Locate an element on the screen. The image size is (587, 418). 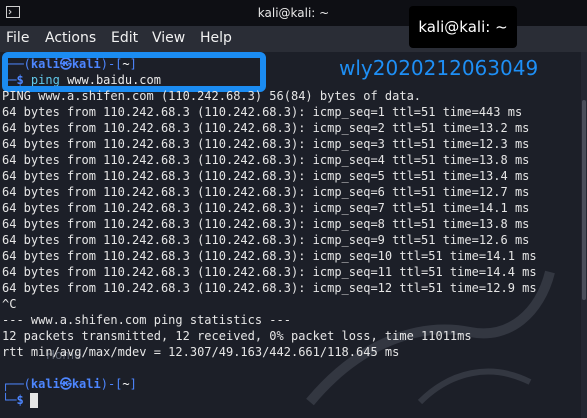
scrollbar-thumb is located at coordinates (584, 200).